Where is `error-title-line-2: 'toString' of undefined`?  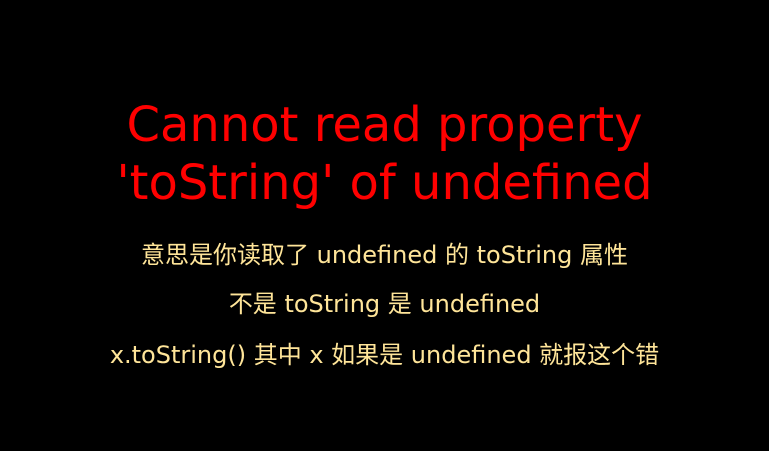 error-title-line-2: 'toString' of undefined is located at coordinates (384, 183).